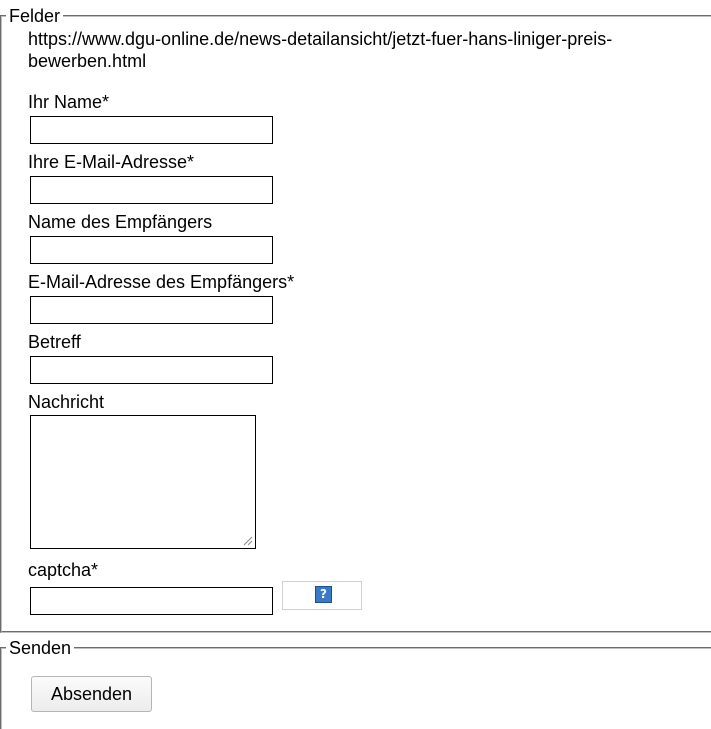 The width and height of the screenshot is (711, 729). What do you see at coordinates (35, 16) in the screenshot?
I see `fields-legend: Felder` at bounding box center [35, 16].